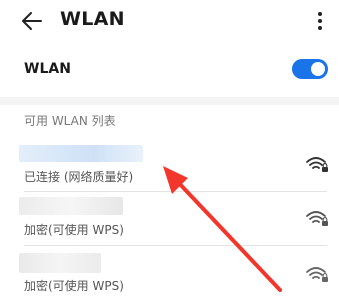  What do you see at coordinates (169, 21) in the screenshot?
I see `top-bar: WLAN` at bounding box center [169, 21].